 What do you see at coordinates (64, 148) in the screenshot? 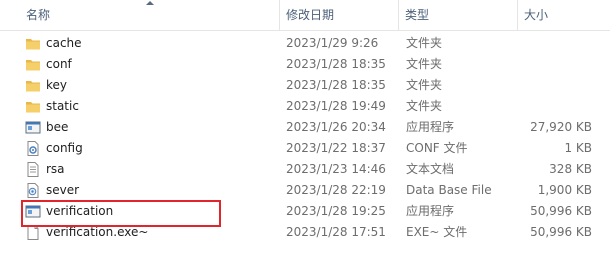
I see `file-name: config` at bounding box center [64, 148].